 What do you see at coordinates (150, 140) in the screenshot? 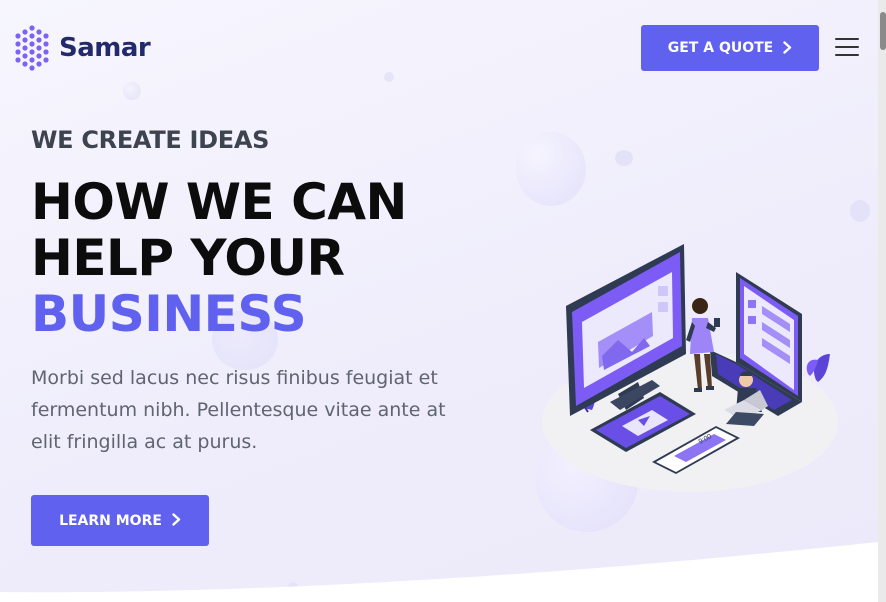
I see `hero-kicker: WE CREATE IDEAS` at bounding box center [150, 140].